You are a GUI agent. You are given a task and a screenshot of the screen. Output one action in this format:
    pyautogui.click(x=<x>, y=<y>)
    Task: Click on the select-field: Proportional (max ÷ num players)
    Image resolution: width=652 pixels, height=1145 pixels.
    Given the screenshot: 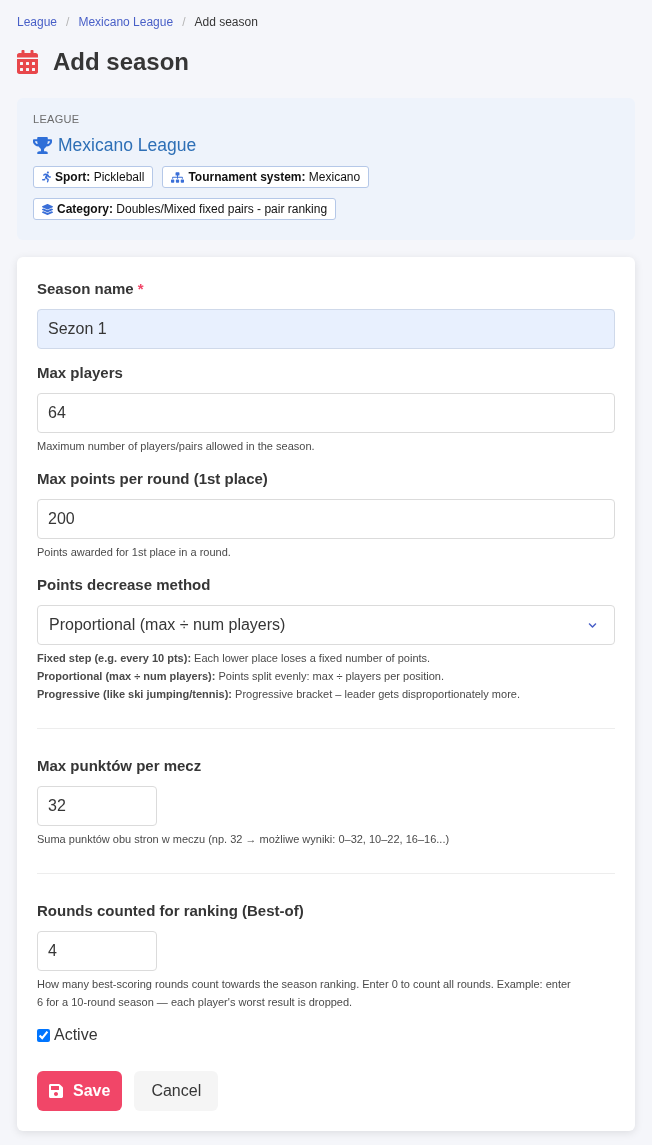 What is the action you would take?
    pyautogui.click(x=326, y=625)
    